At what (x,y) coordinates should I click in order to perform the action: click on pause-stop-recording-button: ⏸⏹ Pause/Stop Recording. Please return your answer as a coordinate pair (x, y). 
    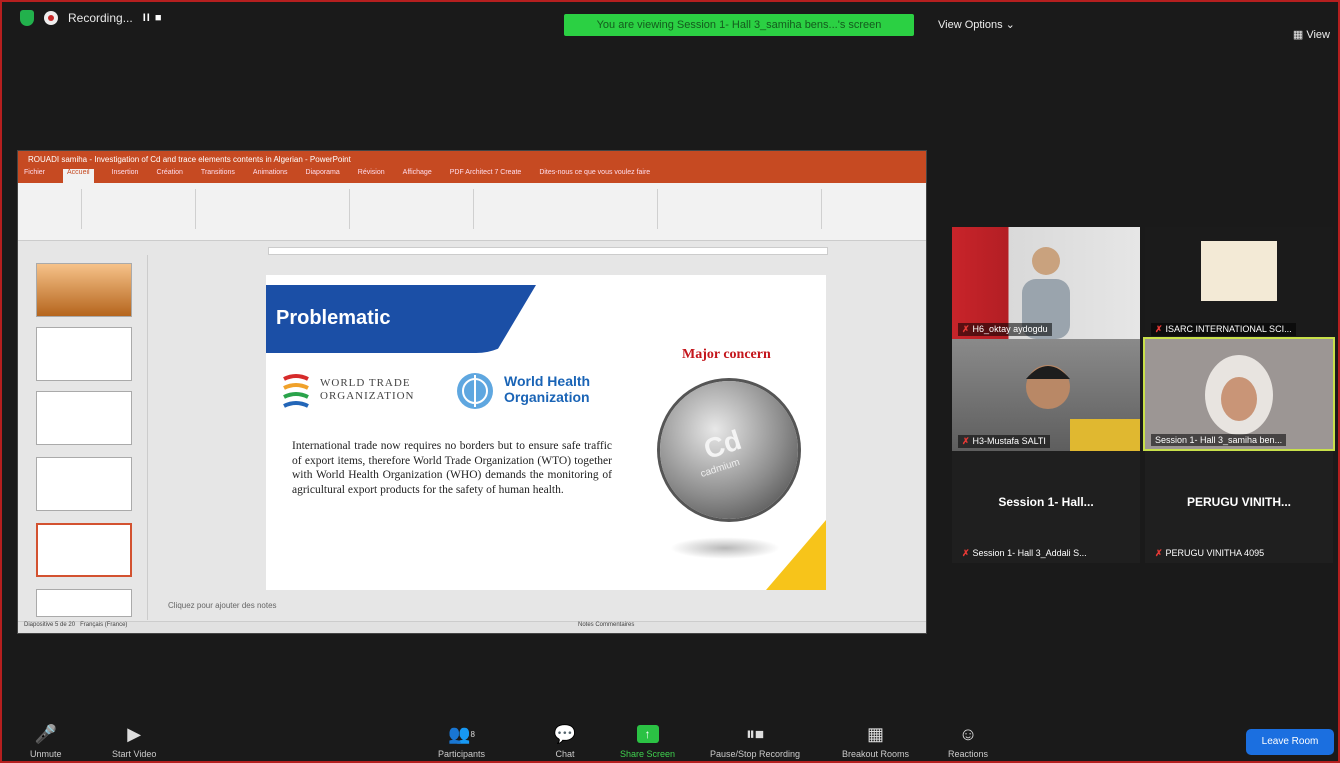
    Looking at the image, I should click on (755, 741).